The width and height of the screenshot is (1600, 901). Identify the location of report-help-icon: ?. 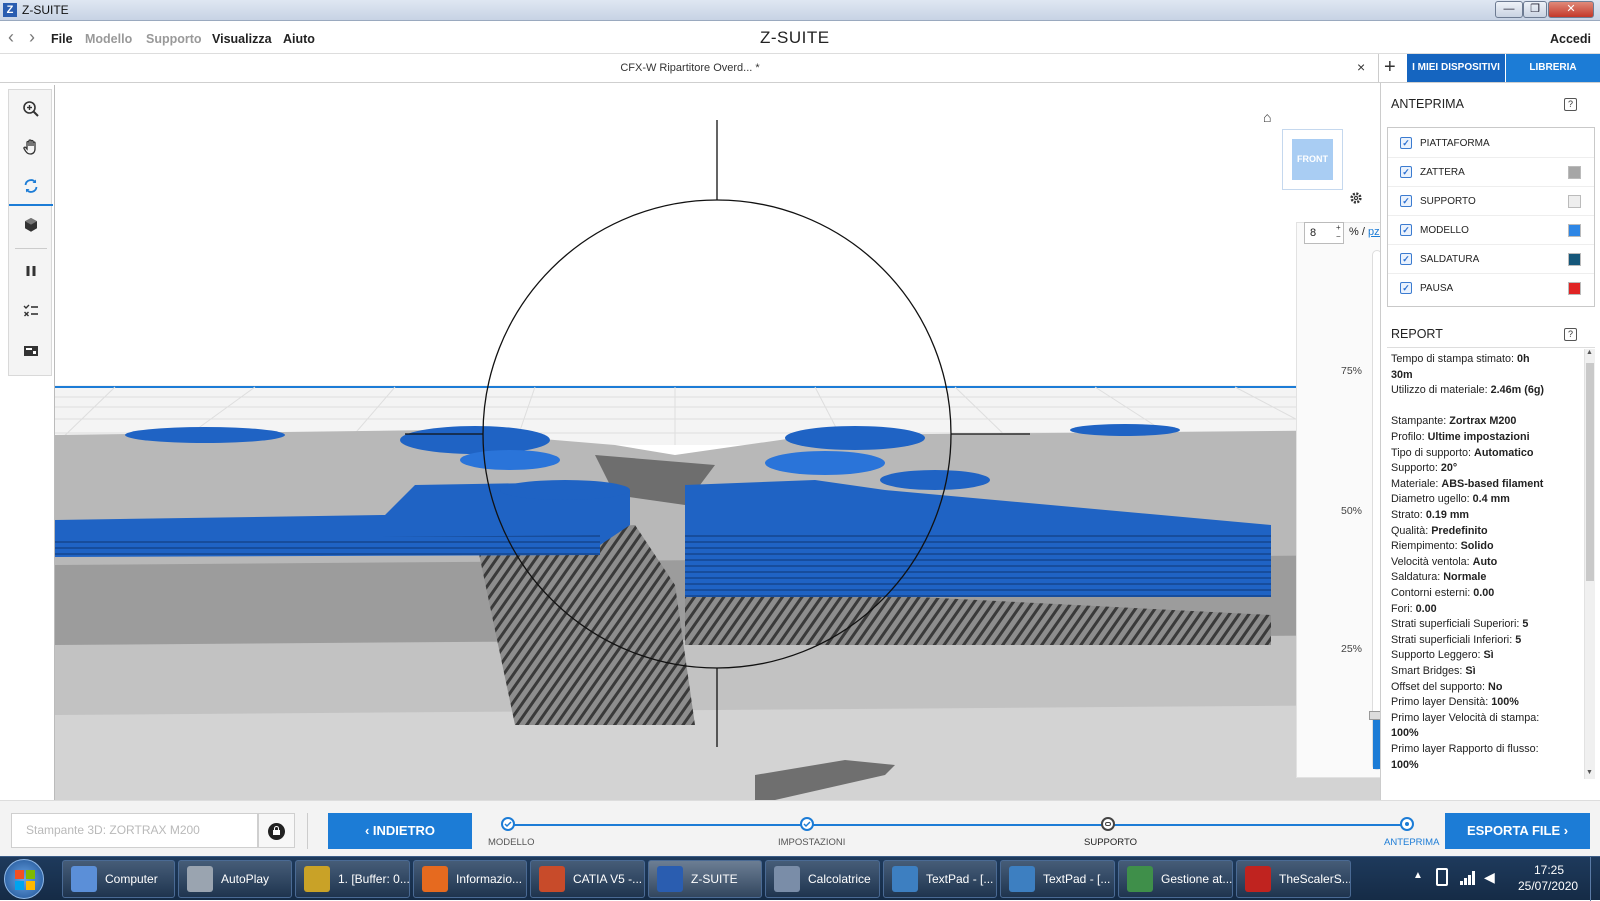
(1570, 334).